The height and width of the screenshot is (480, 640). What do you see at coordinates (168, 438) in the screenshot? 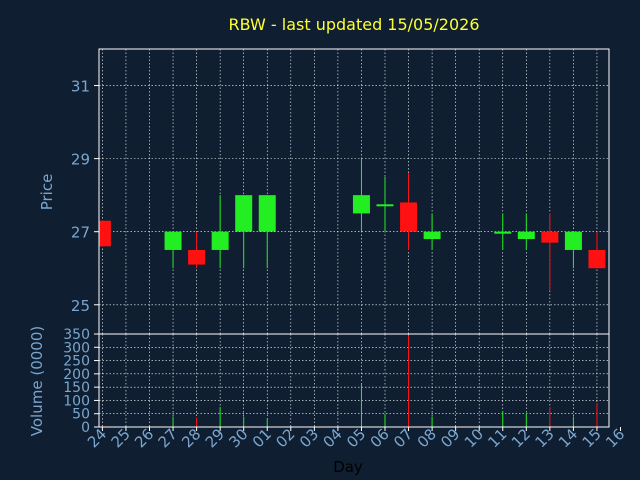
I see `x-tick-label: 27` at bounding box center [168, 438].